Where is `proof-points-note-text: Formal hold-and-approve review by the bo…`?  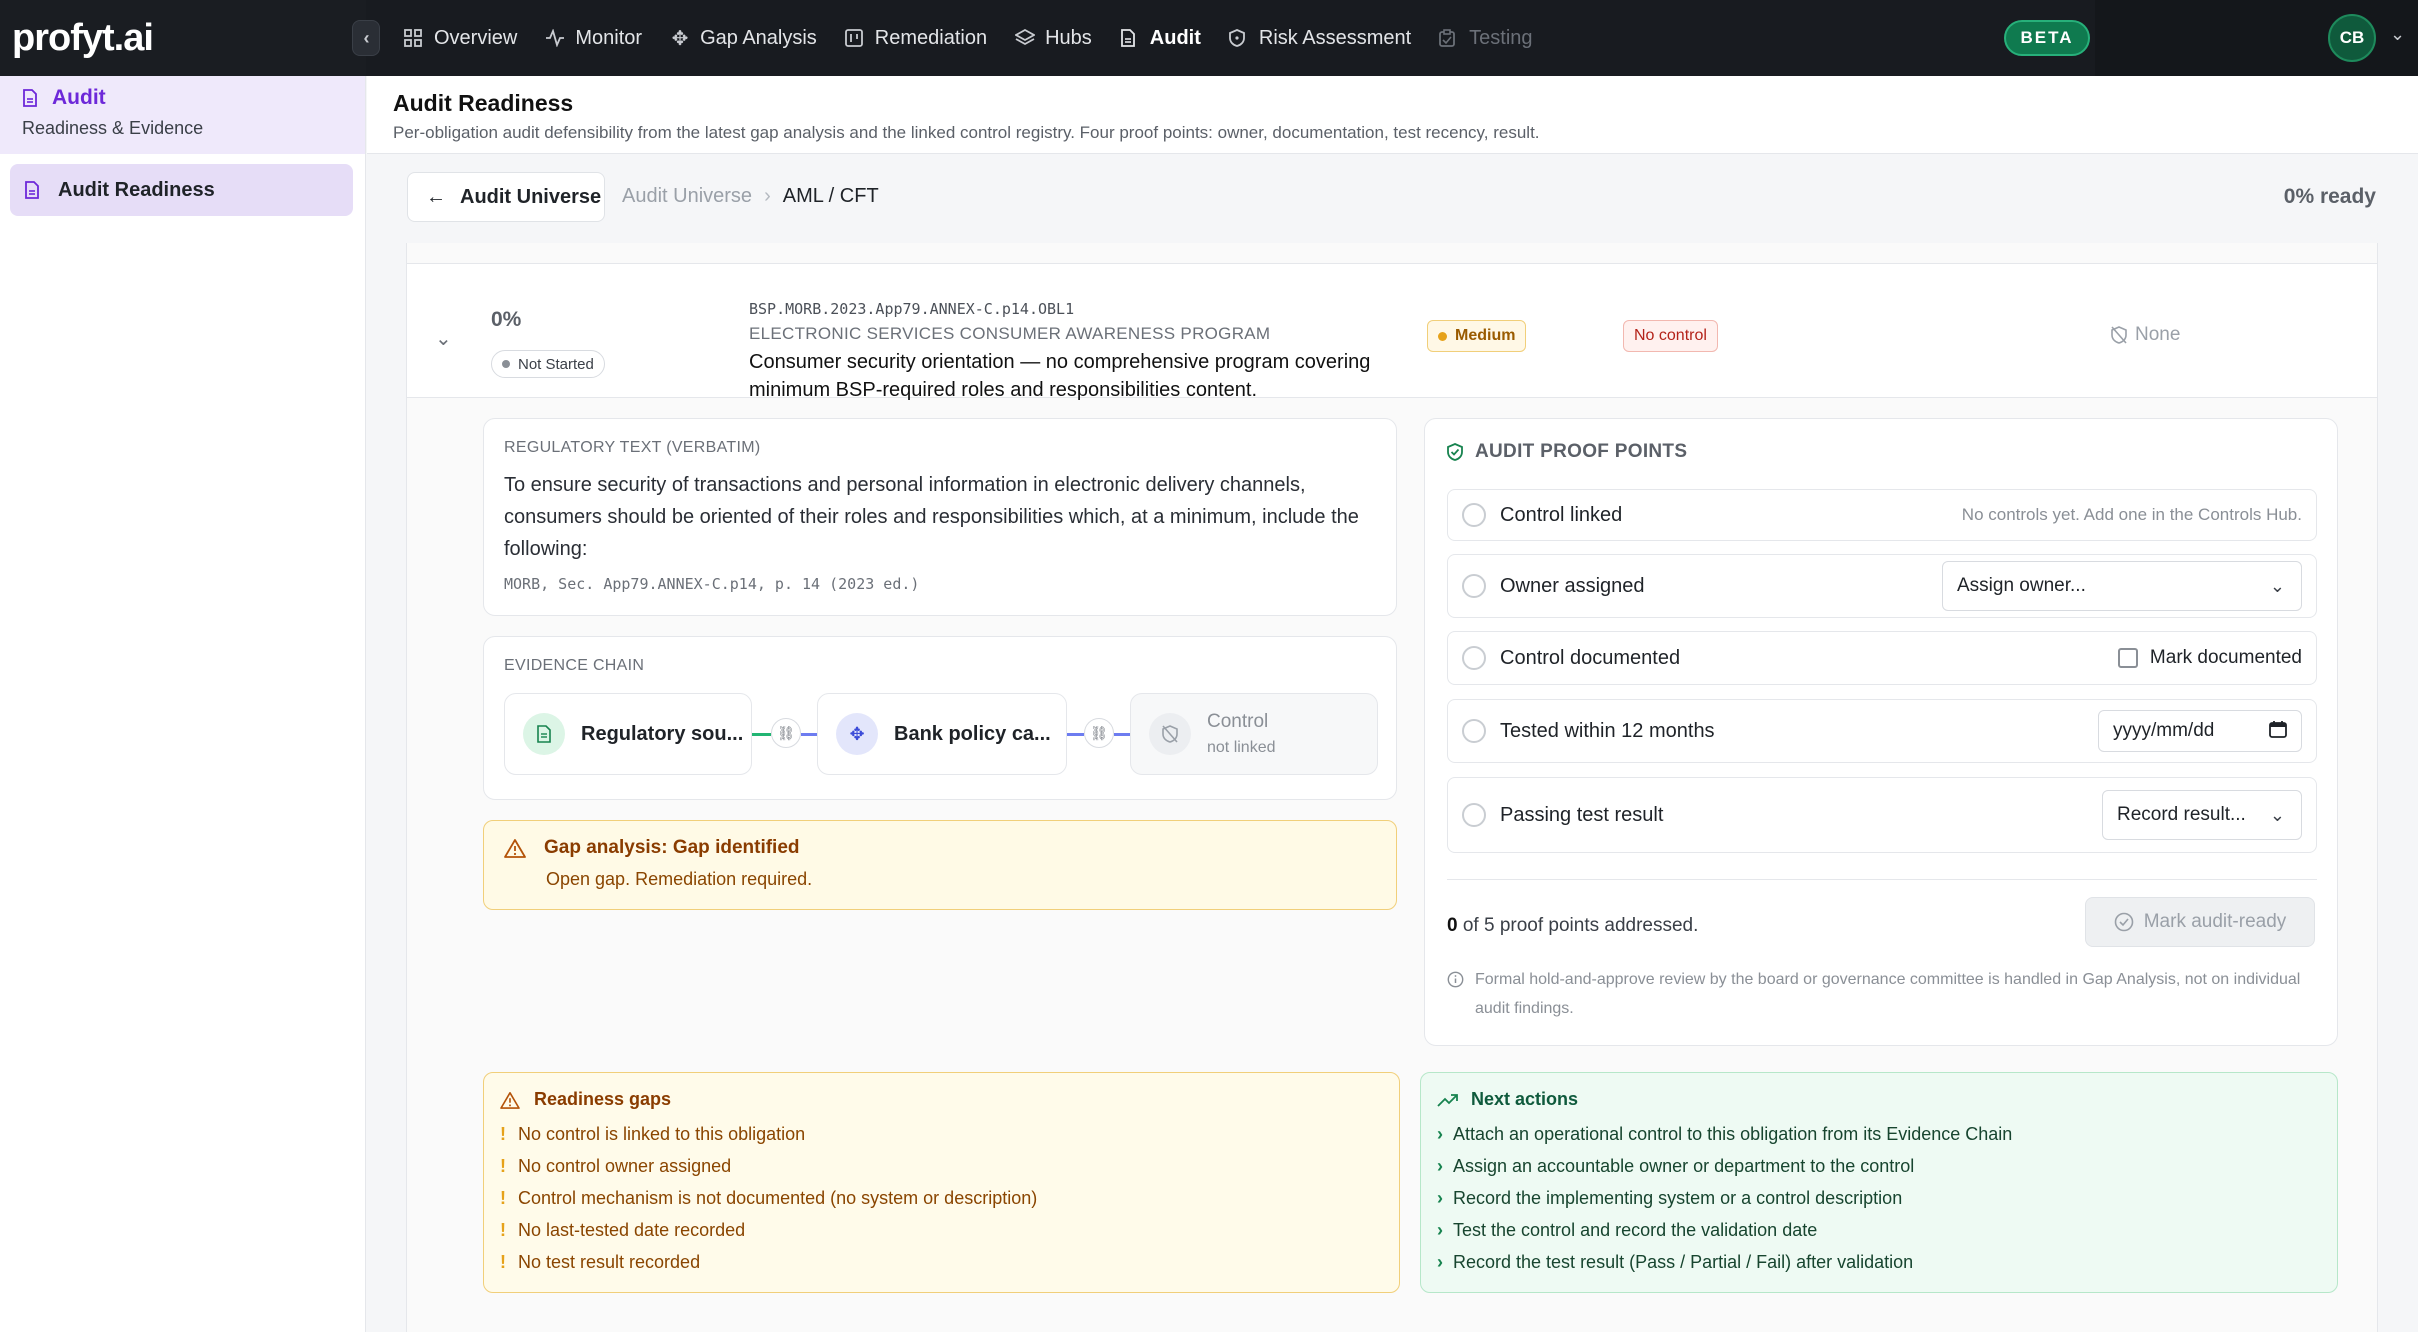
proof-points-note-text: Formal hold-and-approve review by the bo… is located at coordinates (1888, 994).